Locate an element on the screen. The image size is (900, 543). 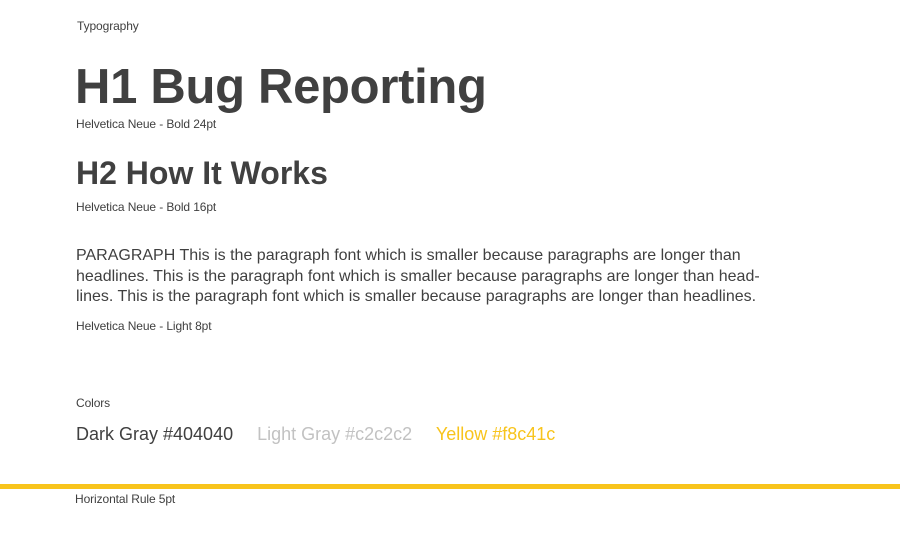
h1-spec-label: Helvetica Neue - Bold 24pt is located at coordinates (146, 124).